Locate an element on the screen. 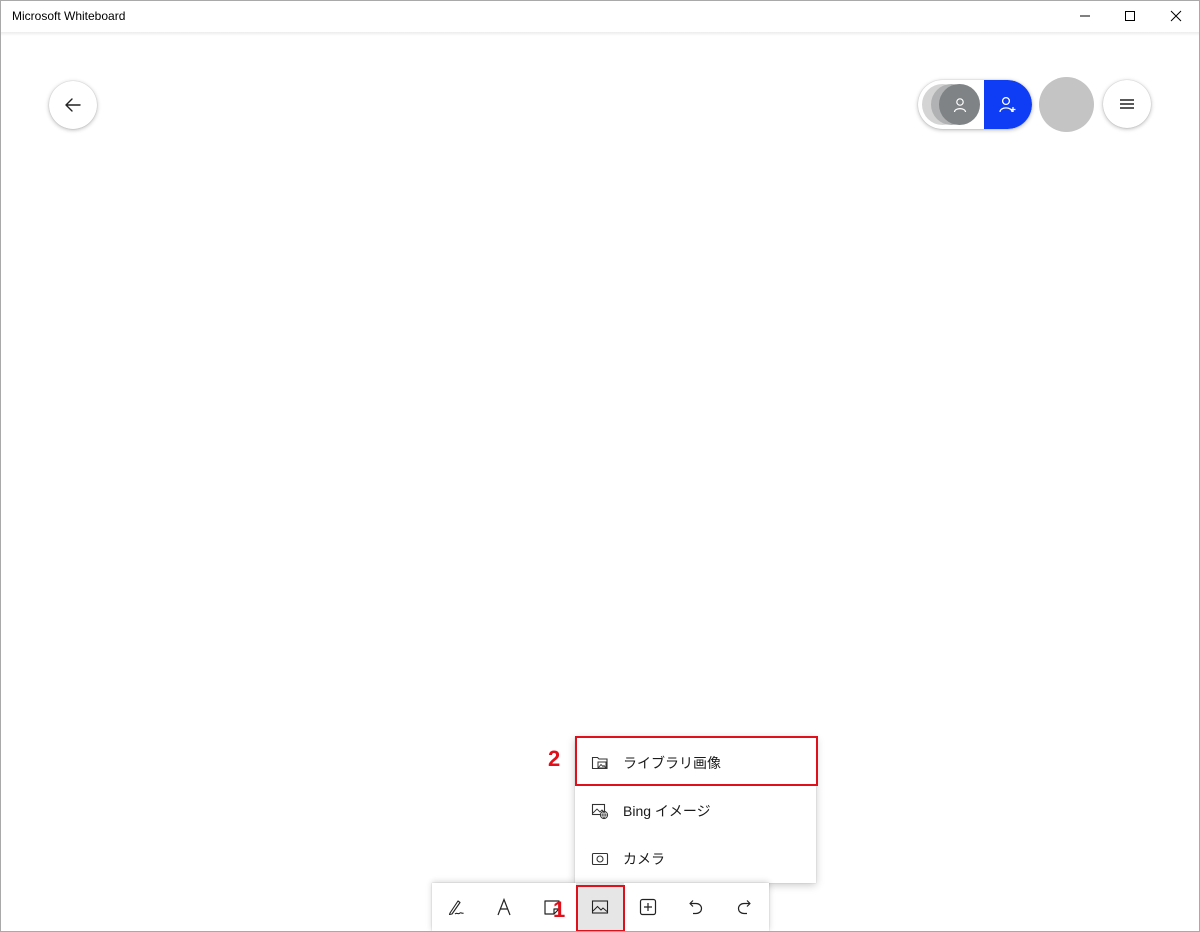 The image size is (1200, 932). pen-icon is located at coordinates (456, 908).